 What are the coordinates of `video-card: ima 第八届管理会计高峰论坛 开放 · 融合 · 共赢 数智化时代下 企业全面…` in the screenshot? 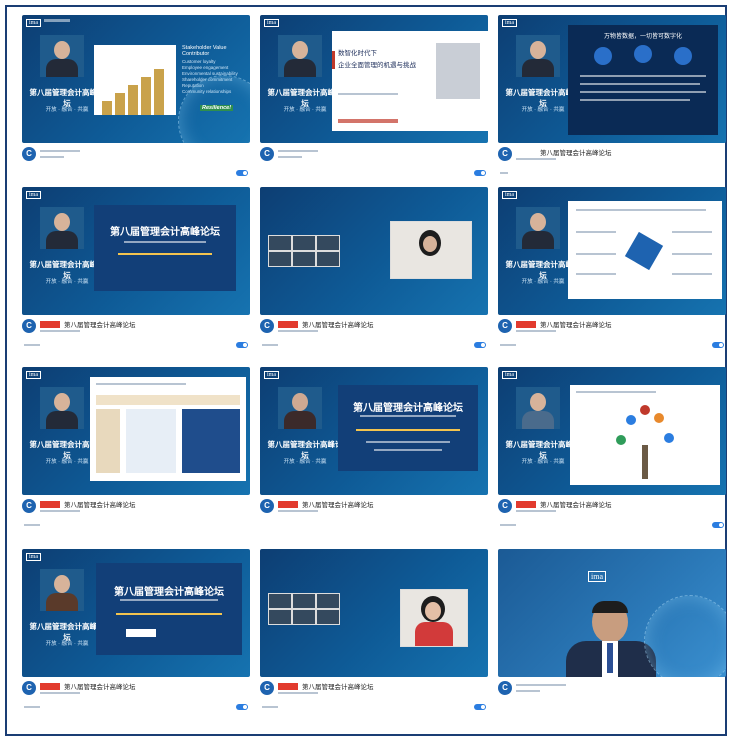 It's located at (374, 100).